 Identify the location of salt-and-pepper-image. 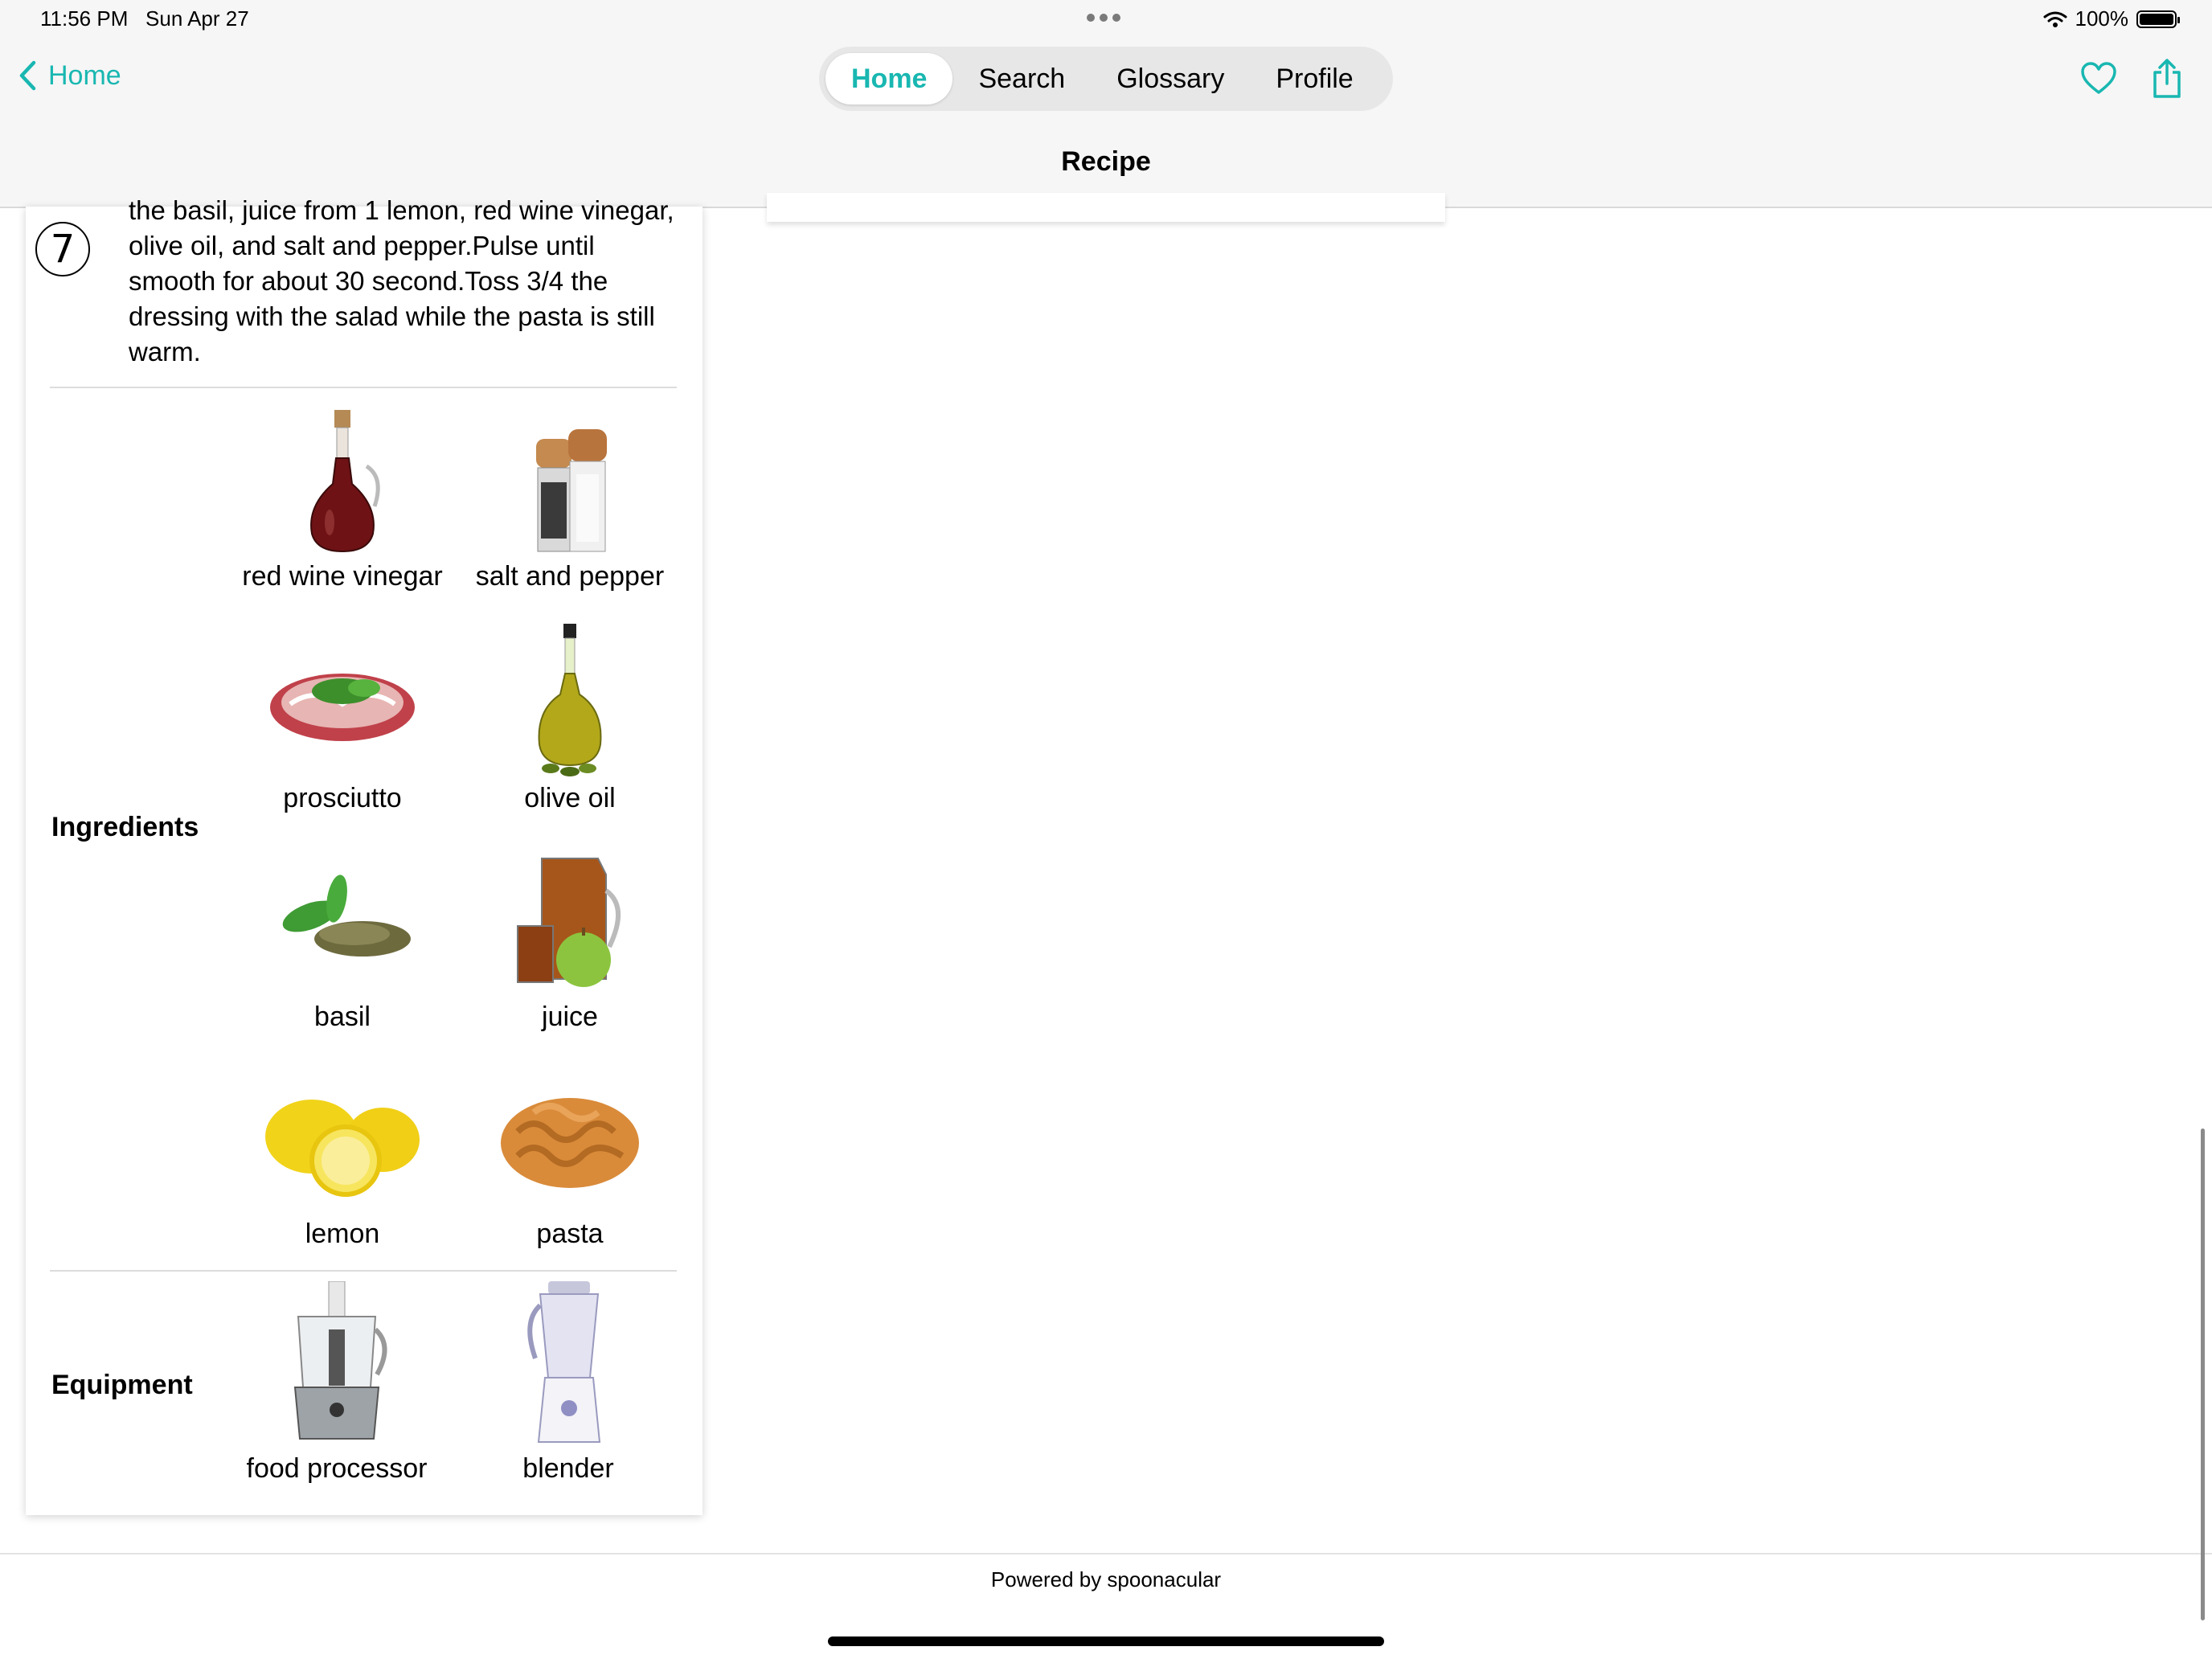
(571, 490).